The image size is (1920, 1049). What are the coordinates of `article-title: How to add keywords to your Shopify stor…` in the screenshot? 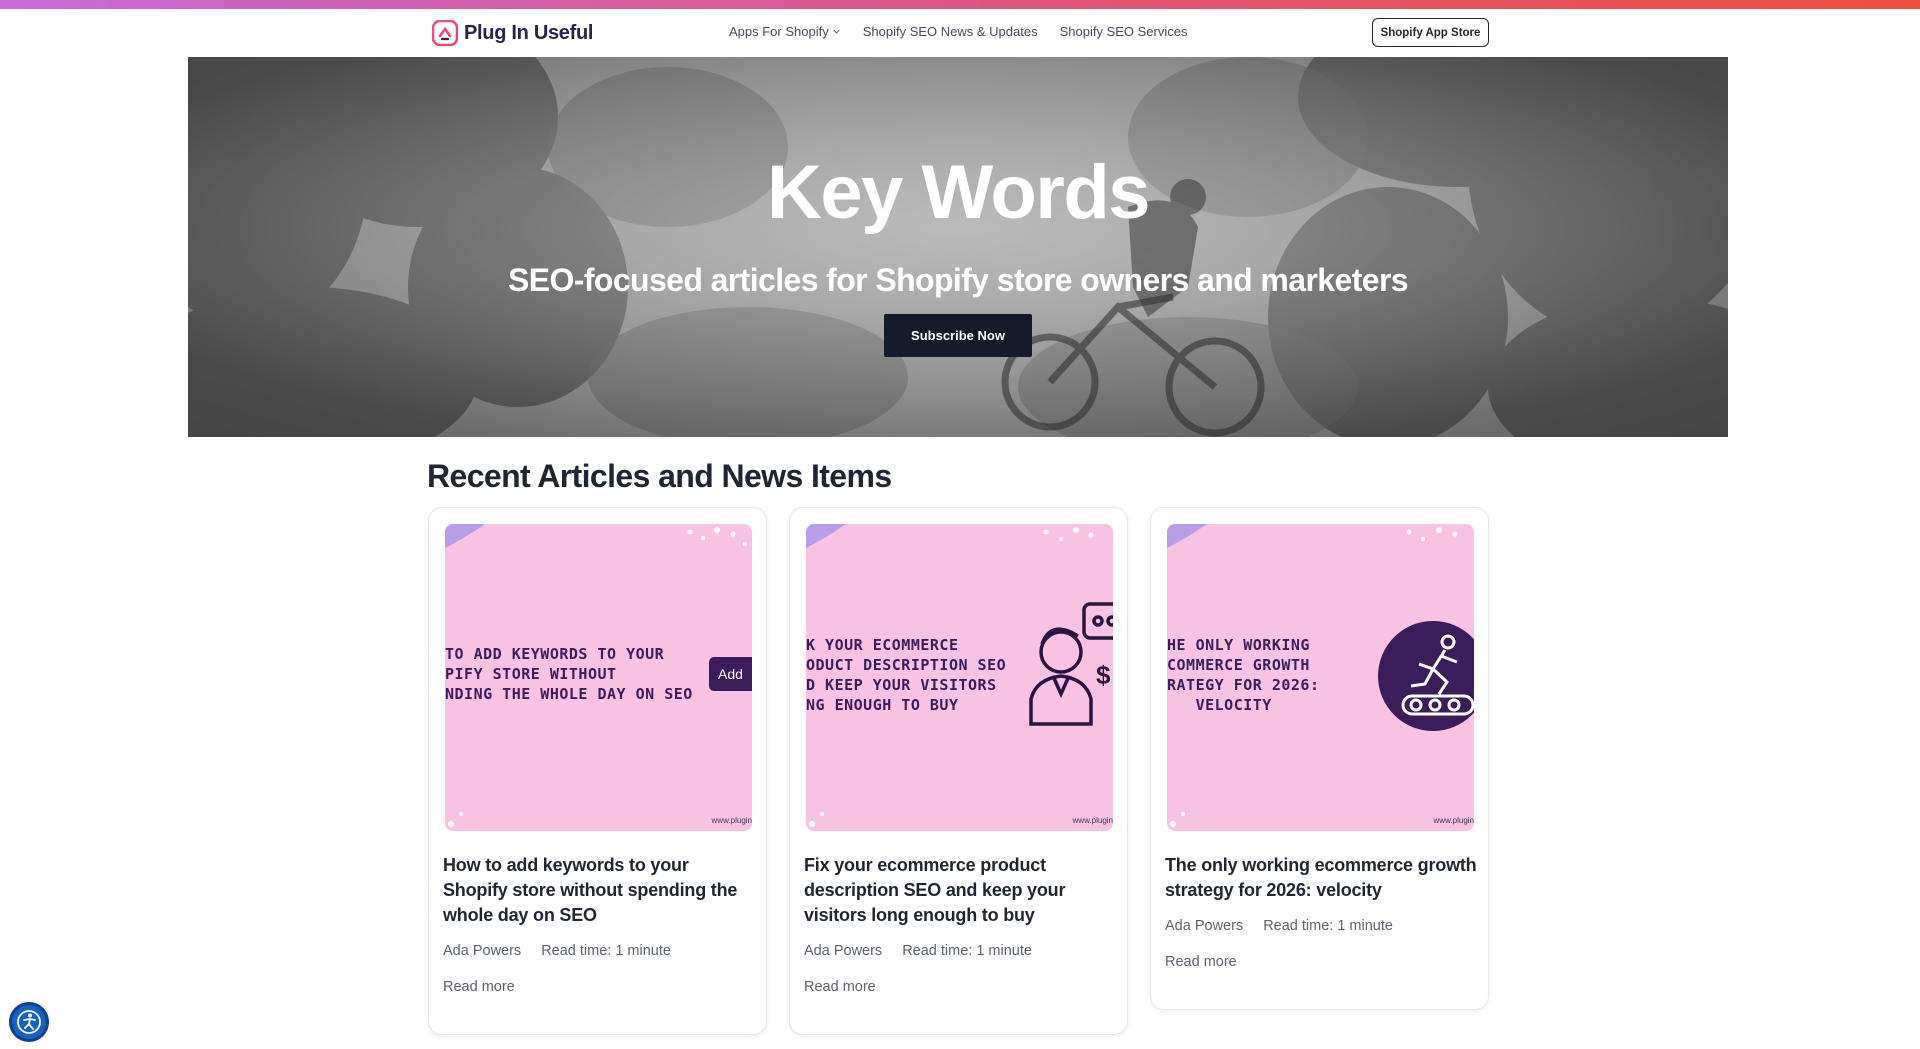 It's located at (600, 890).